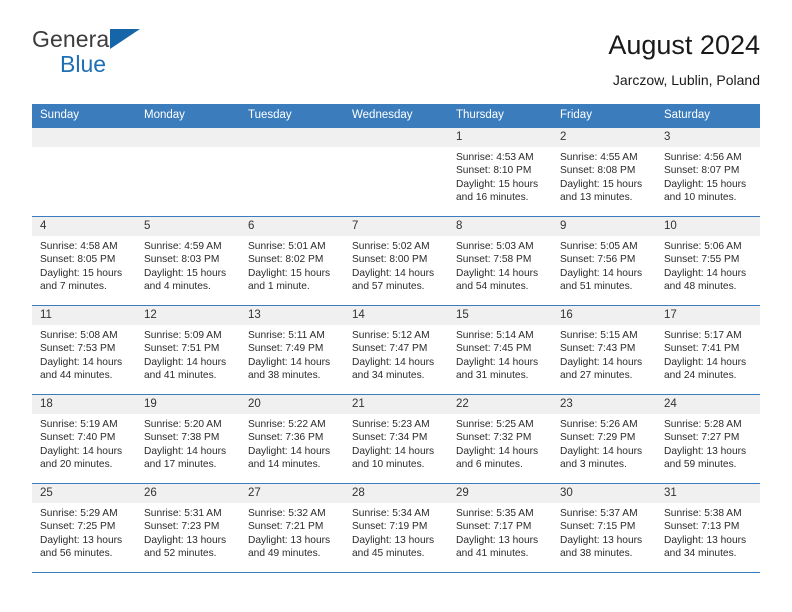 Image resolution: width=792 pixels, height=612 pixels. Describe the element at coordinates (78, 260) in the screenshot. I see `day-info-line: Sunset: 8:05 PM` at that location.